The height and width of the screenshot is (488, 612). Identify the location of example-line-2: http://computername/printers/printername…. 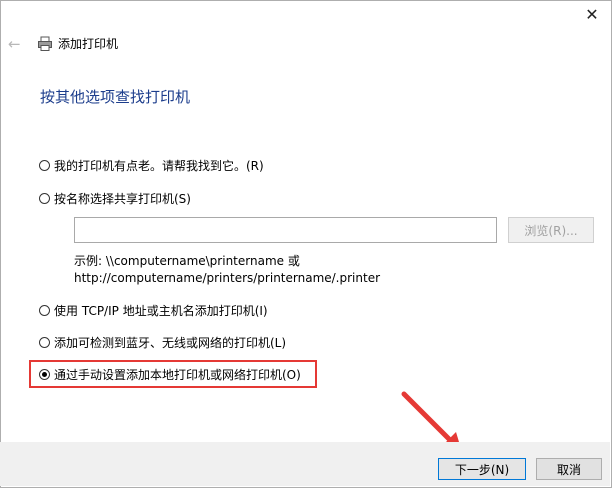
(227, 278).